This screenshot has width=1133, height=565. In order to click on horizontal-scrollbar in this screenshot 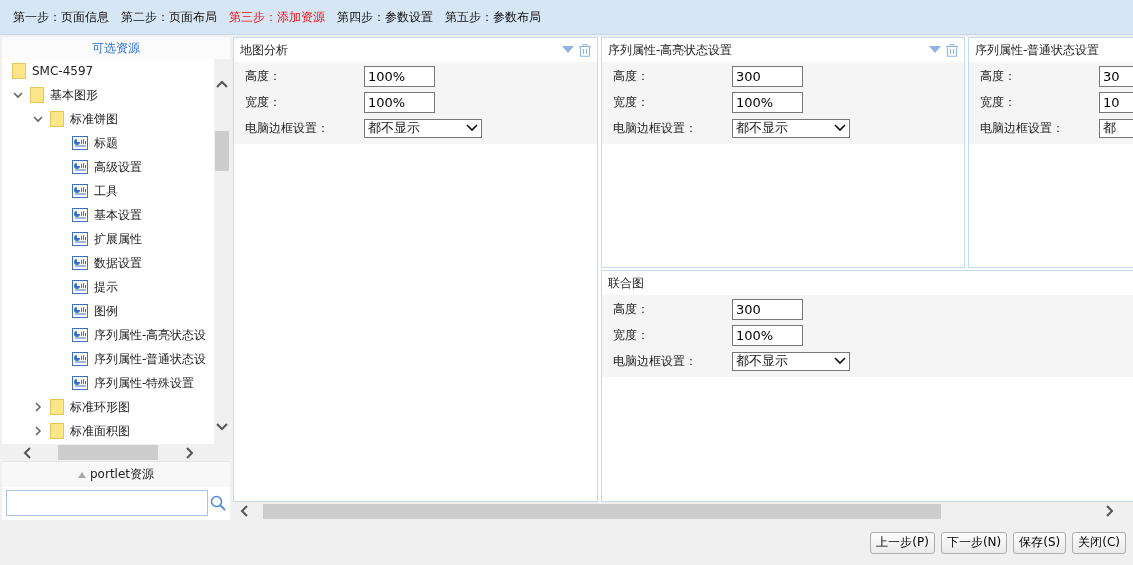, I will do `click(116, 452)`.